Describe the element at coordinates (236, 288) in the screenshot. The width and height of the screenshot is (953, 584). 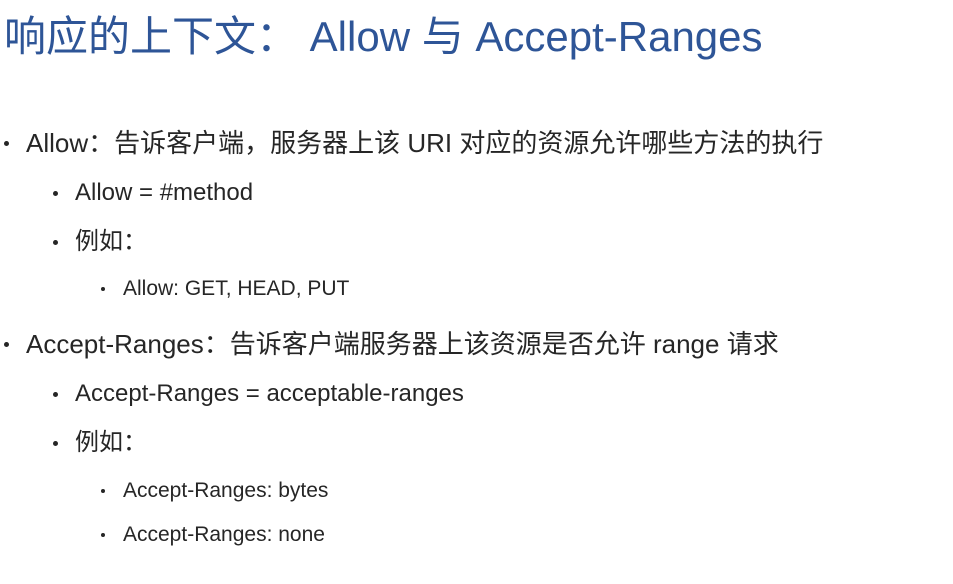
I see `bullet-allow-example-text: Allow: GET, HEAD, PUT` at that location.